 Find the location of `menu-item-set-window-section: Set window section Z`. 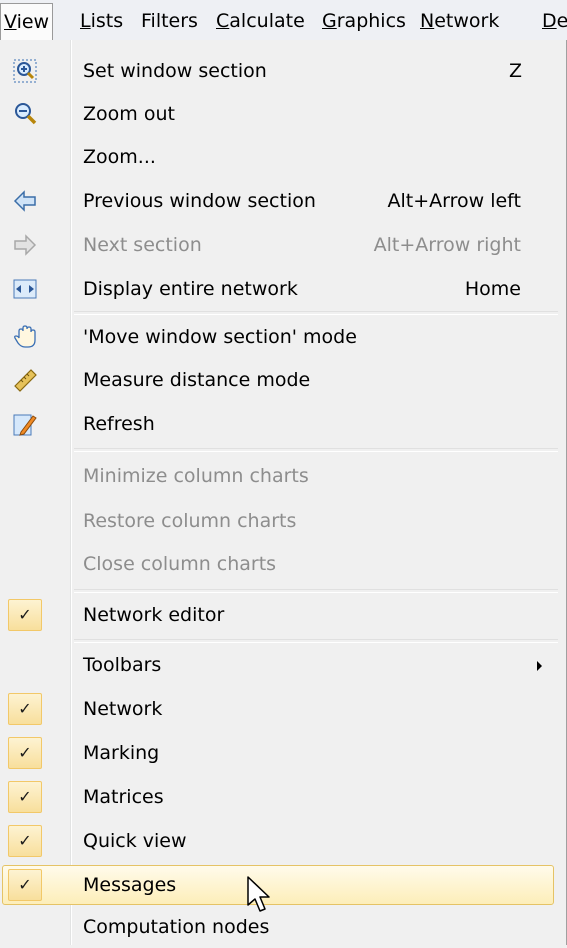

menu-item-set-window-section: Set window section Z is located at coordinates (283, 71).